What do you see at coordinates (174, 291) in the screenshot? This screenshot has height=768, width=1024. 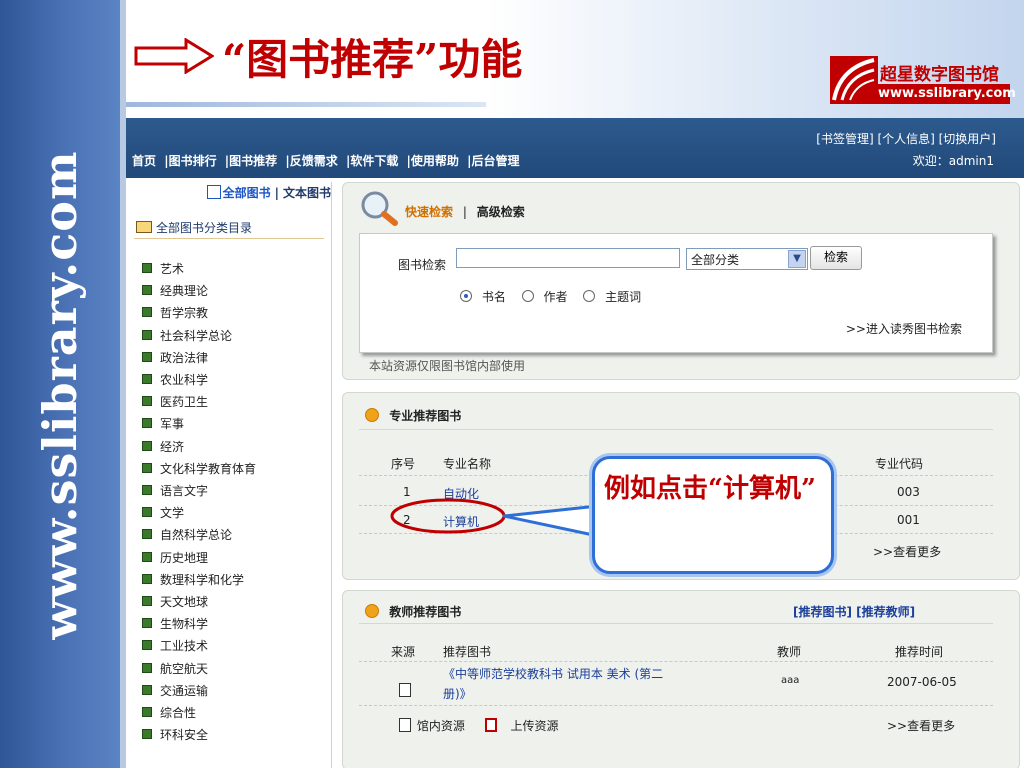 I see `category-item: 经典理论` at bounding box center [174, 291].